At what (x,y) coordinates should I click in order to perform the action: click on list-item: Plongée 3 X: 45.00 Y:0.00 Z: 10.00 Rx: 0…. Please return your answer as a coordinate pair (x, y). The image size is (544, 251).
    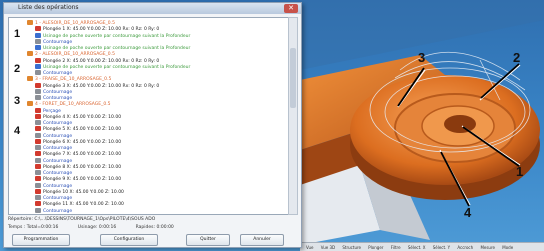
    Looking at the image, I should click on (162, 85).